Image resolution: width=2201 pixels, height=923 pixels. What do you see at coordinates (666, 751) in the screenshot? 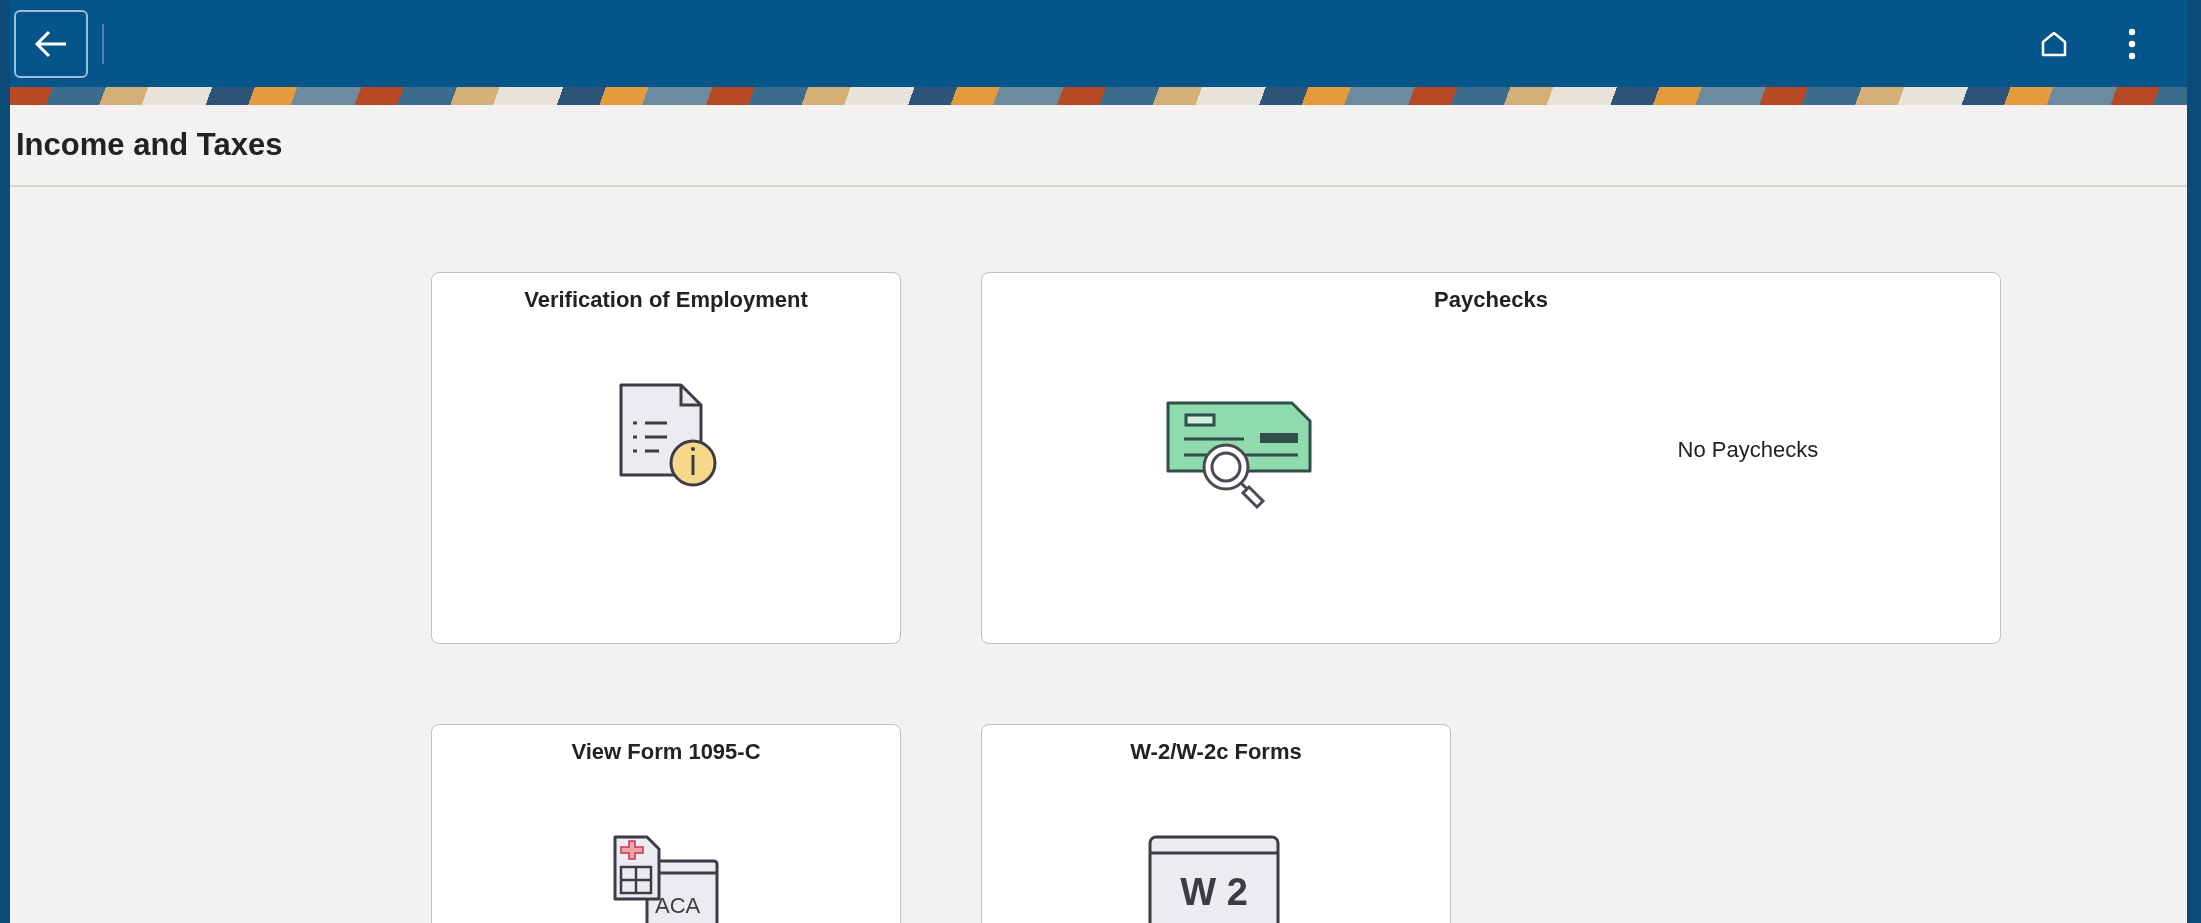
I see `tile-title: View Form 1095-C` at bounding box center [666, 751].